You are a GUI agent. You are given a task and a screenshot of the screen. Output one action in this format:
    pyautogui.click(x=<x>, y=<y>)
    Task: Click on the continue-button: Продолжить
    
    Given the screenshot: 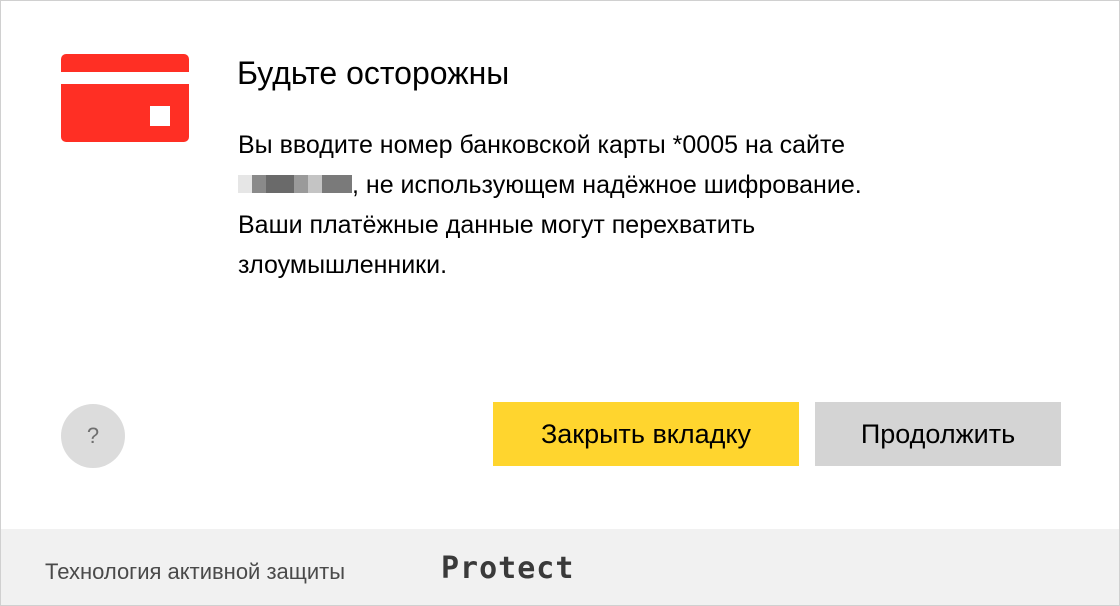 What is the action you would take?
    pyautogui.click(x=938, y=434)
    